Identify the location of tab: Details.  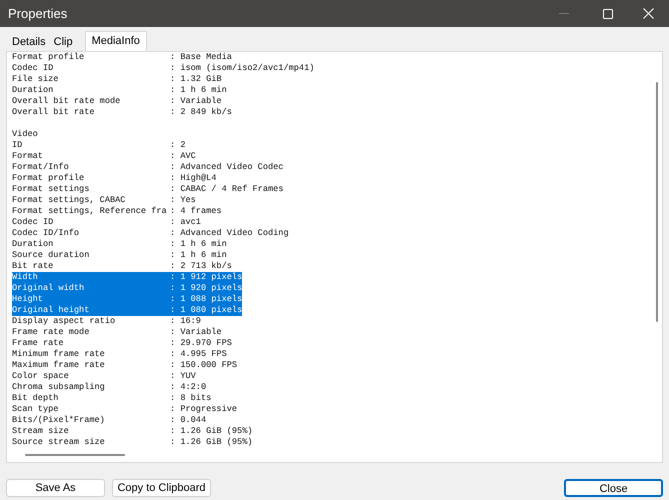
(29, 42).